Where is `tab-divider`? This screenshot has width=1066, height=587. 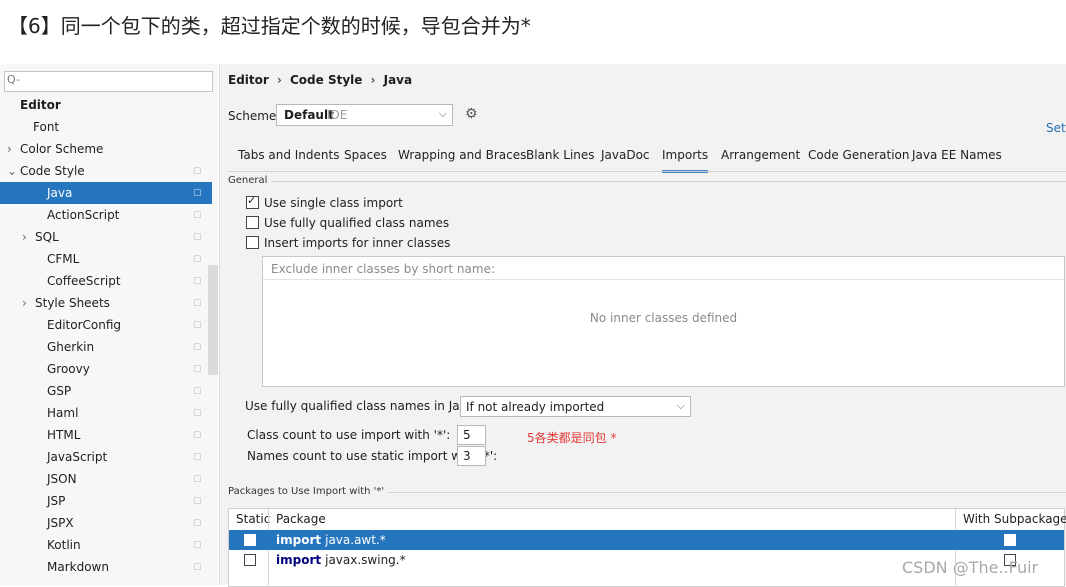 tab-divider is located at coordinates (647, 171).